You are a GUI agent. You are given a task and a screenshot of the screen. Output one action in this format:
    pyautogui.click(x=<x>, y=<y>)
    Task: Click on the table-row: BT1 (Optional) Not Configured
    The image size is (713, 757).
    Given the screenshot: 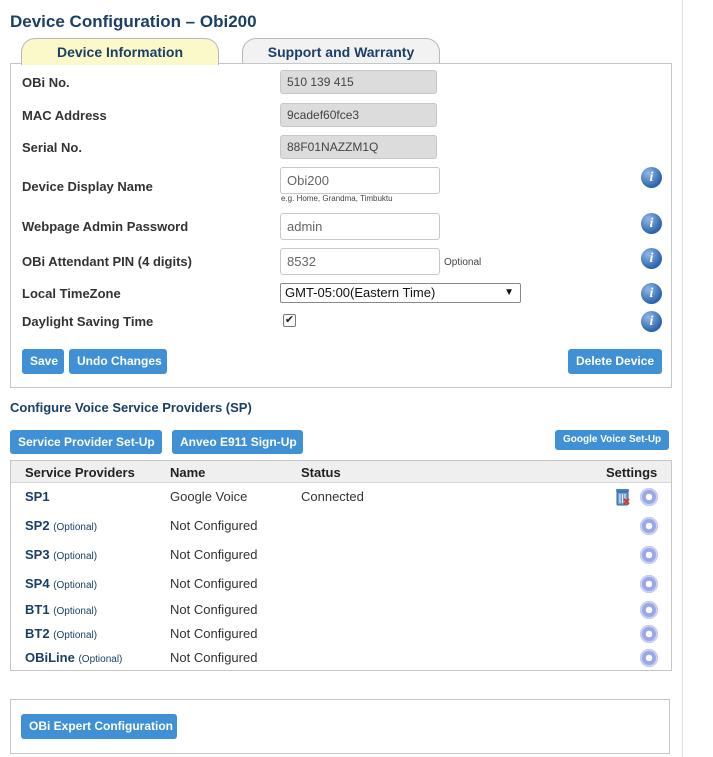 What is the action you would take?
    pyautogui.click(x=341, y=610)
    